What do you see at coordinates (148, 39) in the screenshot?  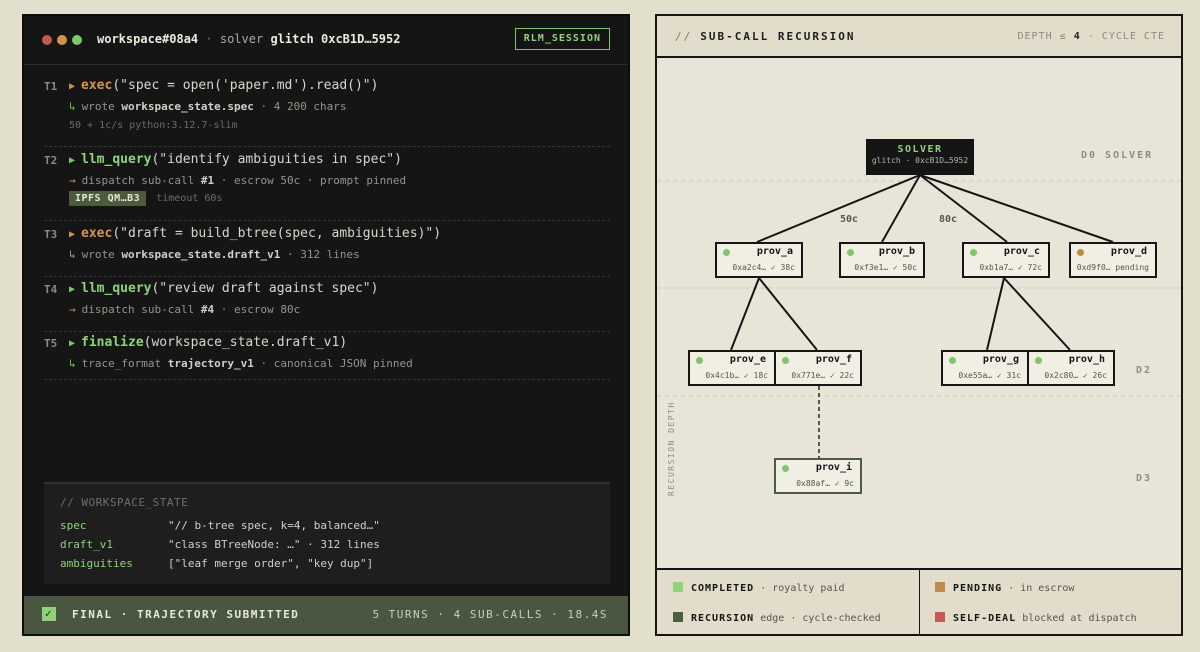 I see `workspace-name: workspace#08a4` at bounding box center [148, 39].